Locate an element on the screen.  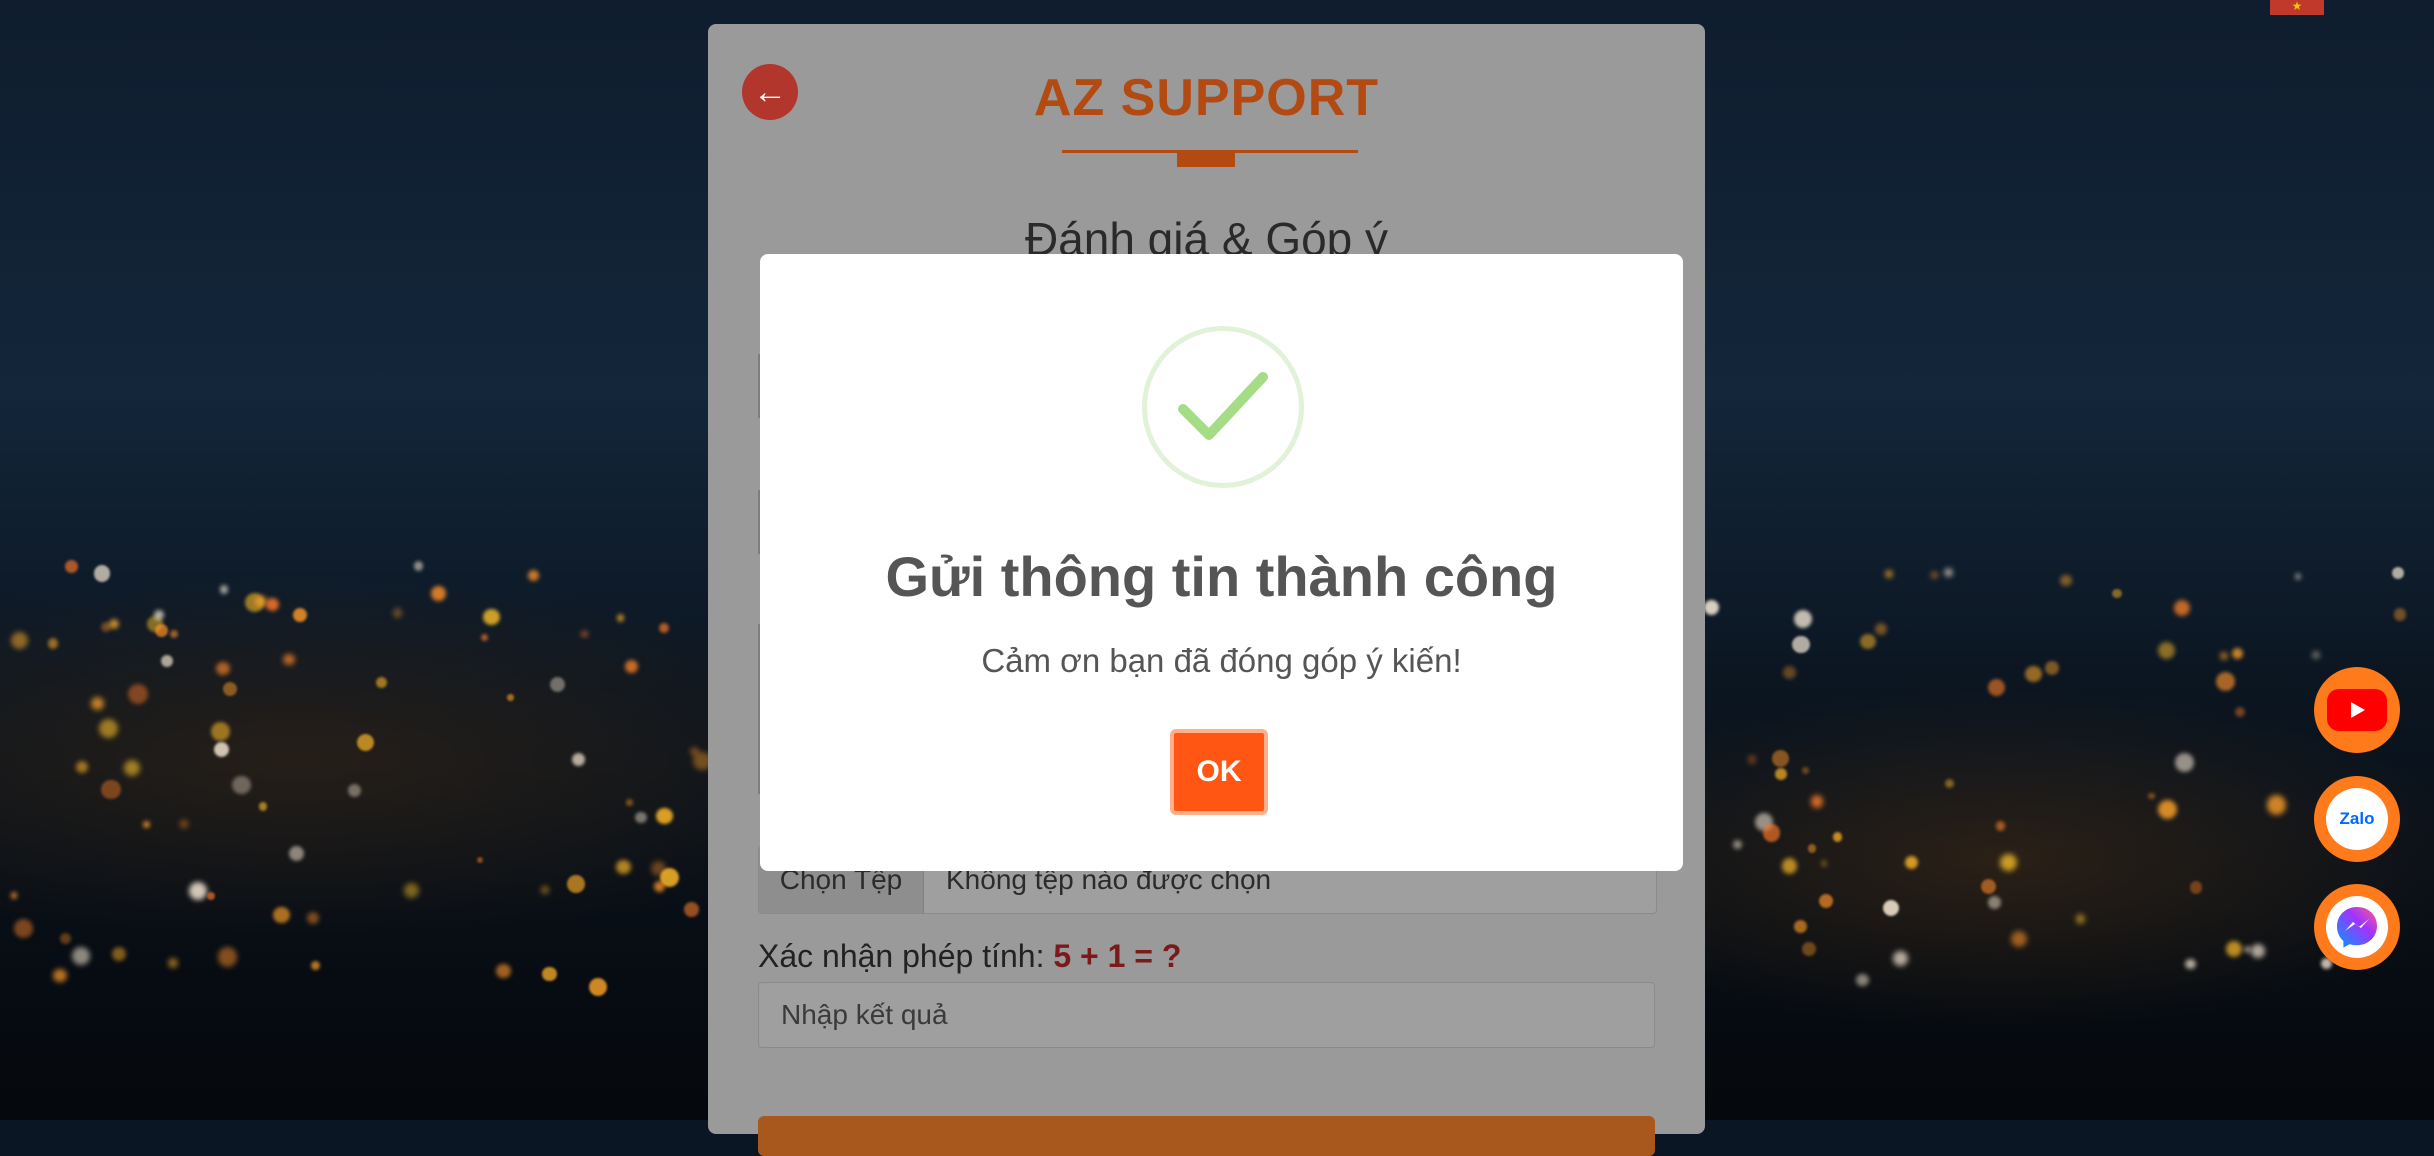
youtube-icon is located at coordinates (2357, 710).